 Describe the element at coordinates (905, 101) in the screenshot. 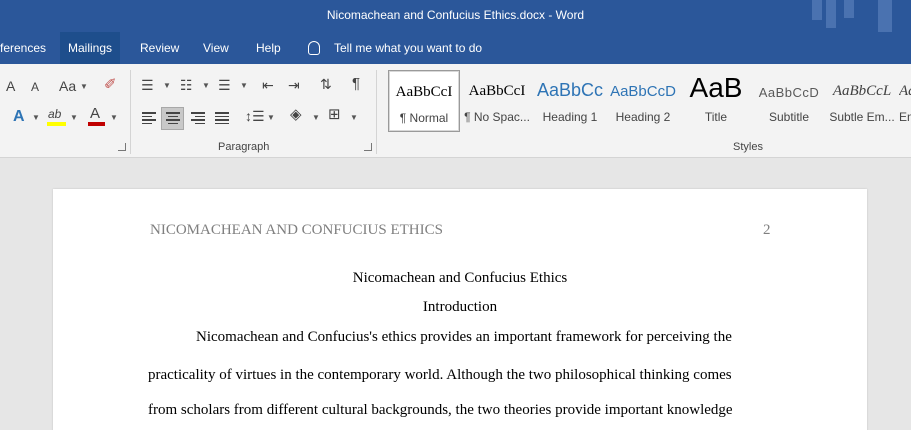

I see `style-emphasis: Aa Em` at that location.